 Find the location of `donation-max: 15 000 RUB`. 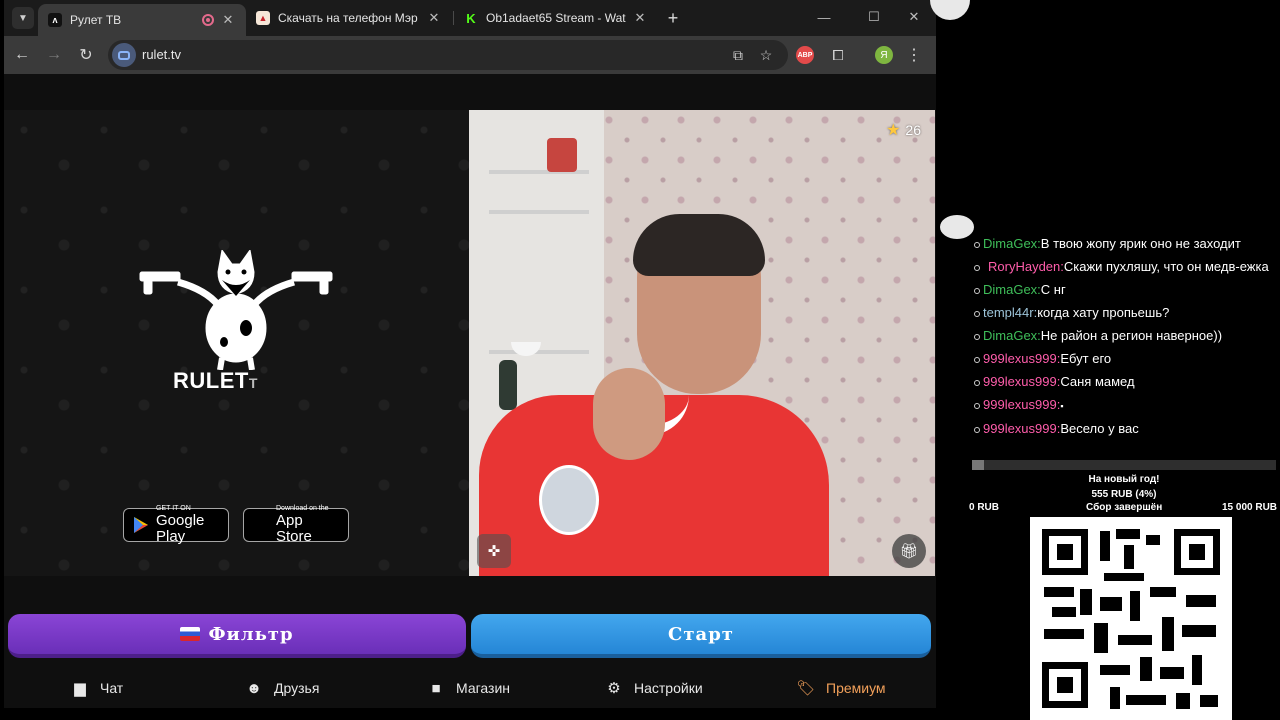

donation-max: 15 000 RUB is located at coordinates (1250, 507).